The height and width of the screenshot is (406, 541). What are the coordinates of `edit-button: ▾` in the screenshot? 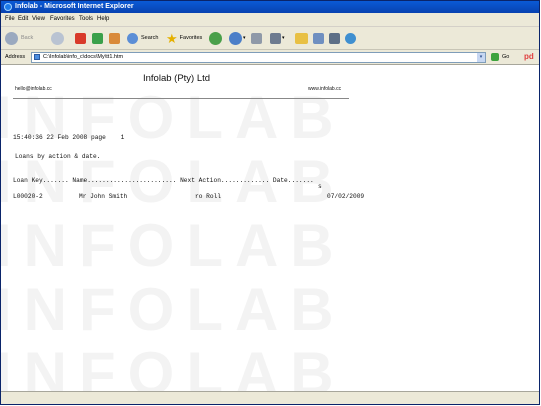 It's located at (277, 38).